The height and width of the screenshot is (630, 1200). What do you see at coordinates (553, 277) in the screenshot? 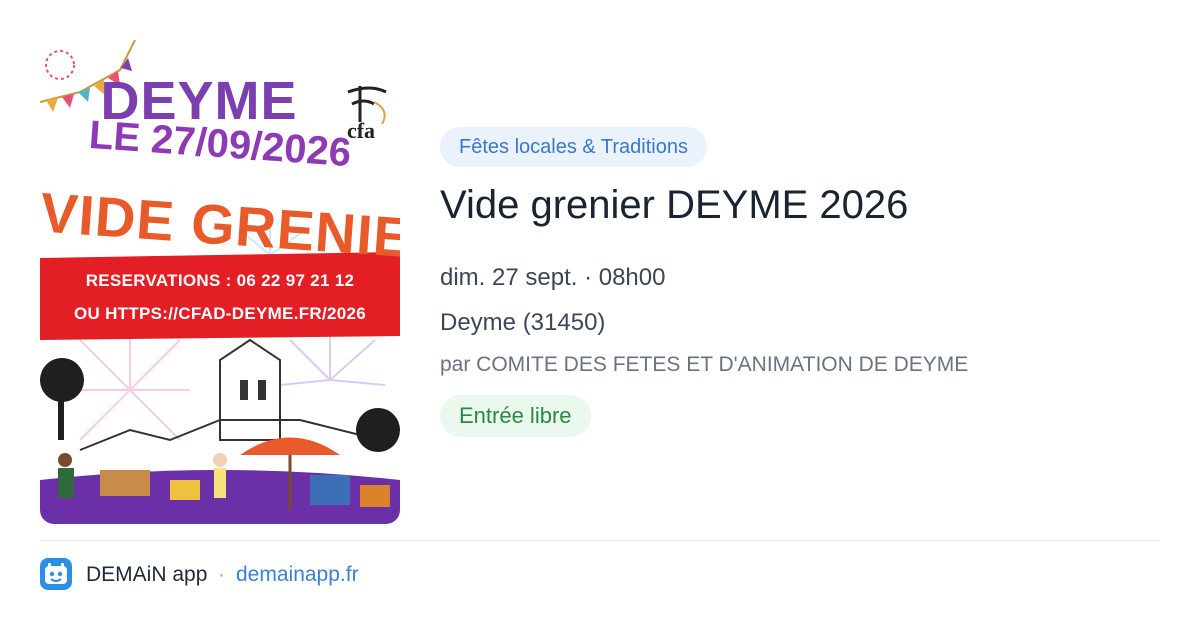
I see `event-datetime: dim. 27 sept. · 08h00` at bounding box center [553, 277].